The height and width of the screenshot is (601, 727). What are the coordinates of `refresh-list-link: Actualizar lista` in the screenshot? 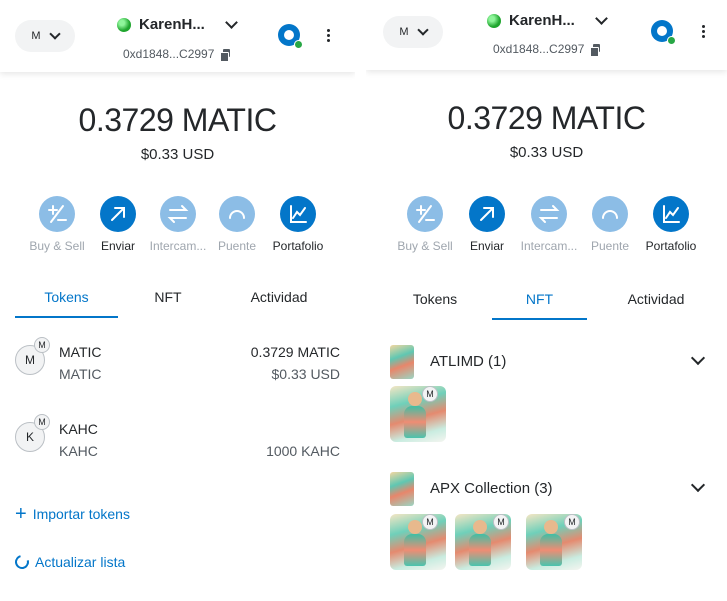 It's located at (69, 562).